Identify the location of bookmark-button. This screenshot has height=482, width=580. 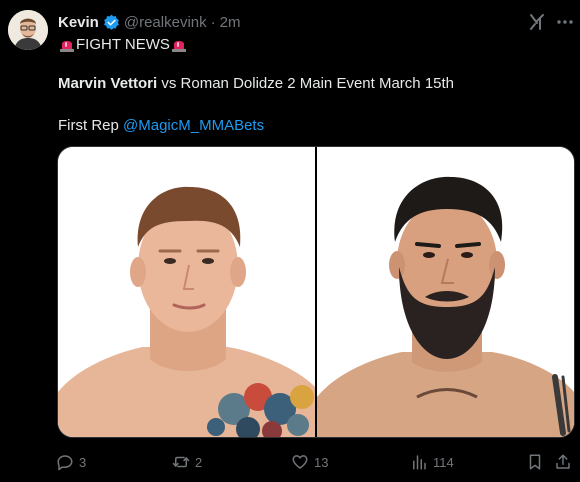
(535, 462).